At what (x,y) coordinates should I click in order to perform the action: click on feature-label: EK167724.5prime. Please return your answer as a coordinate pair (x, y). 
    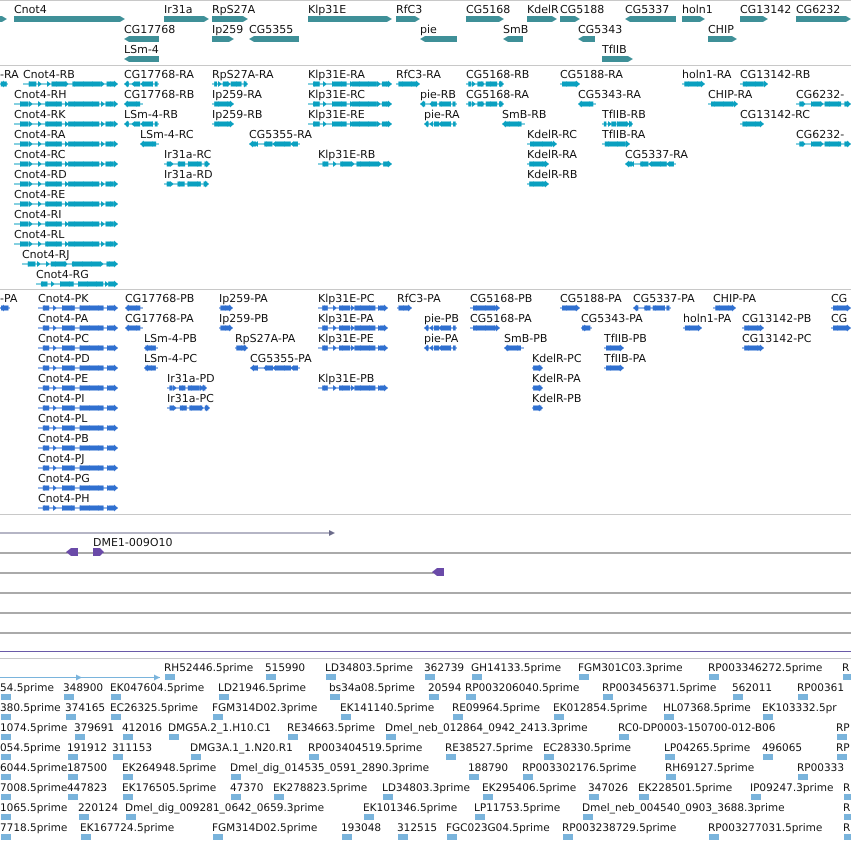
    Looking at the image, I should click on (127, 828).